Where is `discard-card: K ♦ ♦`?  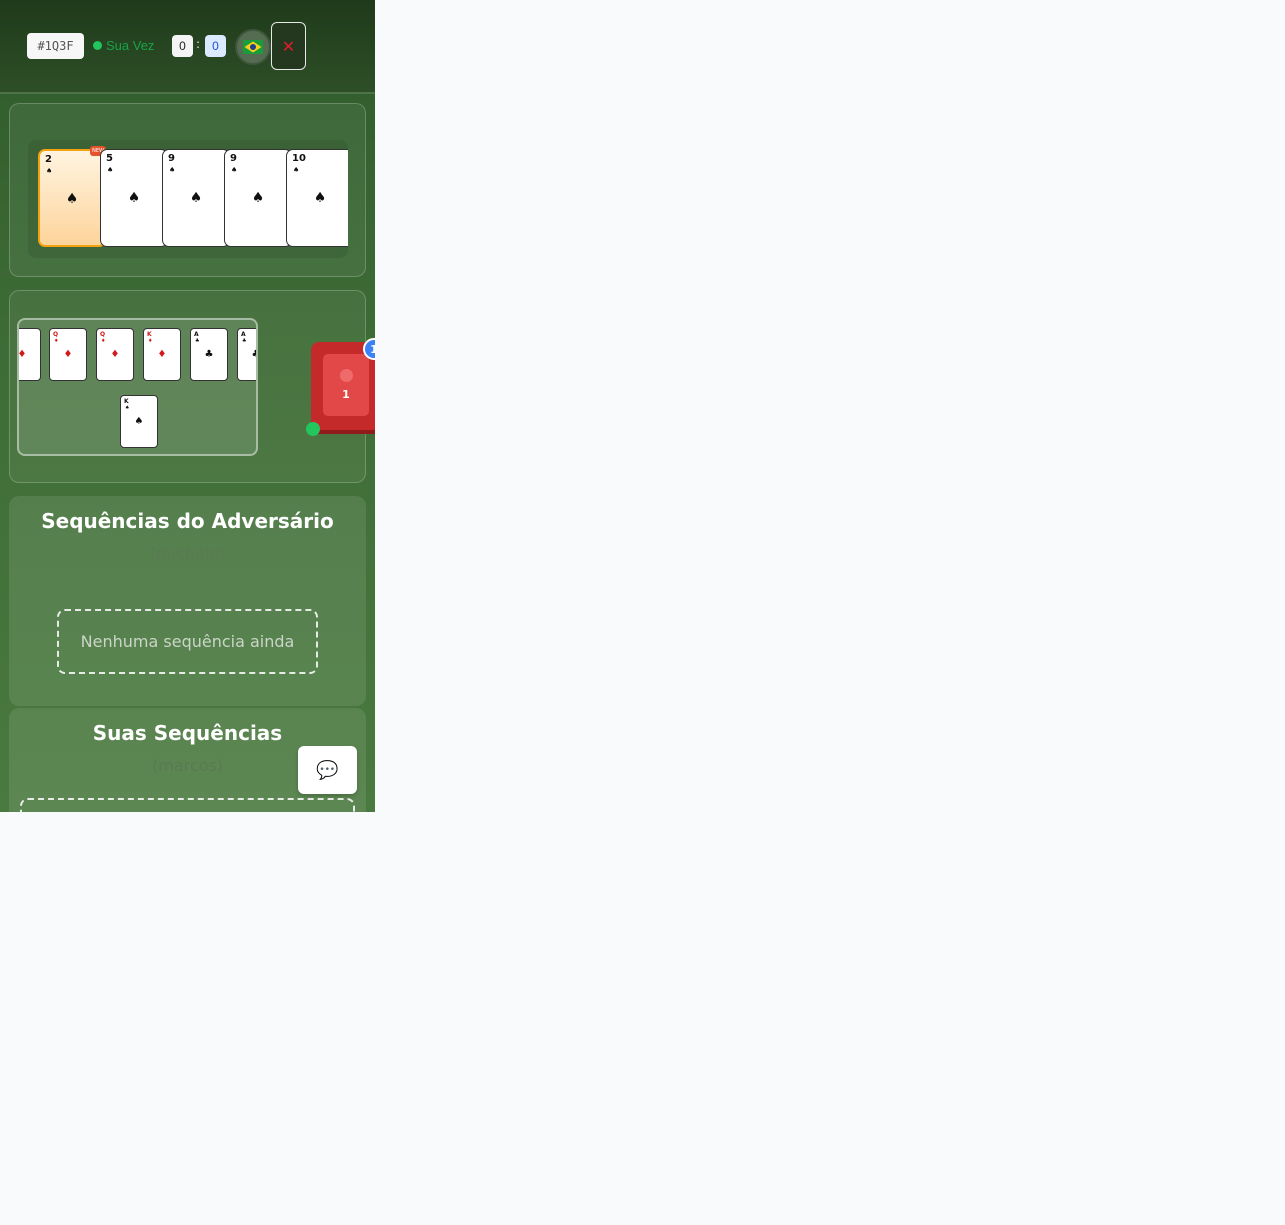 discard-card: K ♦ ♦ is located at coordinates (162, 354).